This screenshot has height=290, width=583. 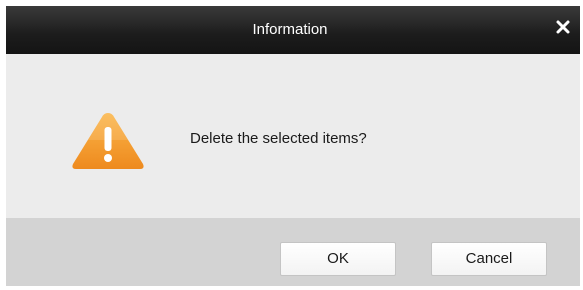 What do you see at coordinates (563, 27) in the screenshot?
I see `close-icon` at bounding box center [563, 27].